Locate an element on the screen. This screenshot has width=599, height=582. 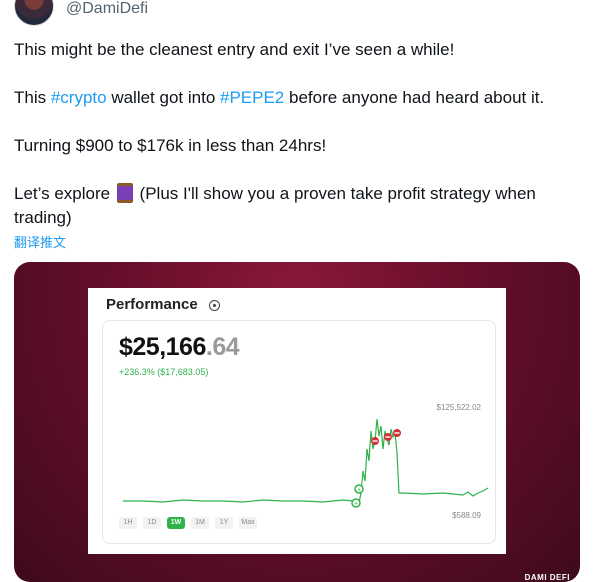
performance-title: Performance is located at coordinates (152, 304).